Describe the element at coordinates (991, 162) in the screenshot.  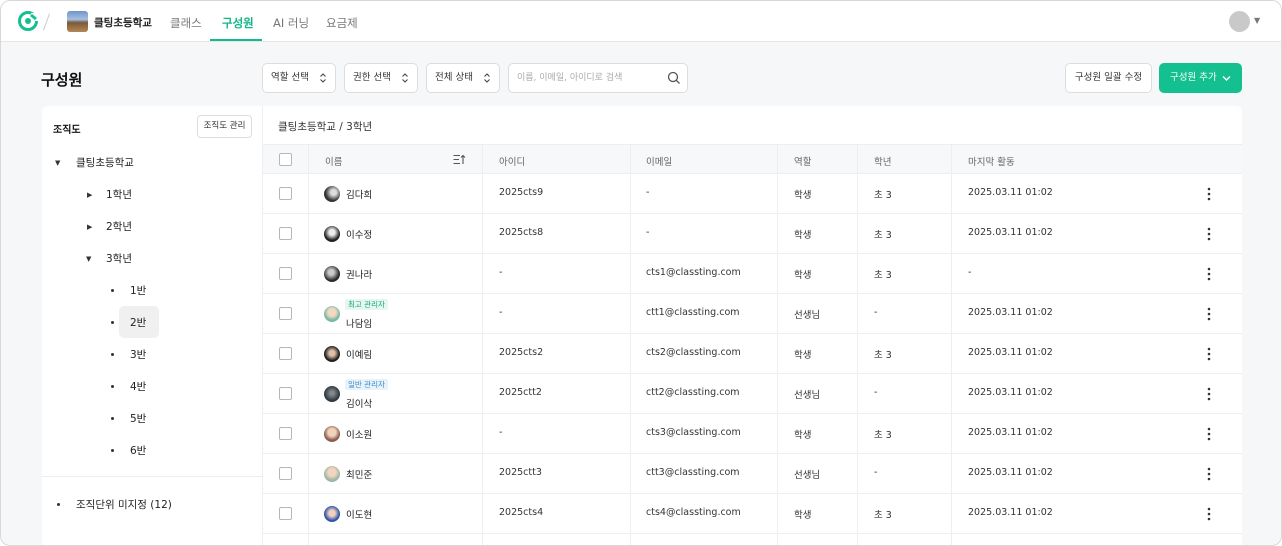
I see `column-header-last-activity: 마지막 활동` at that location.